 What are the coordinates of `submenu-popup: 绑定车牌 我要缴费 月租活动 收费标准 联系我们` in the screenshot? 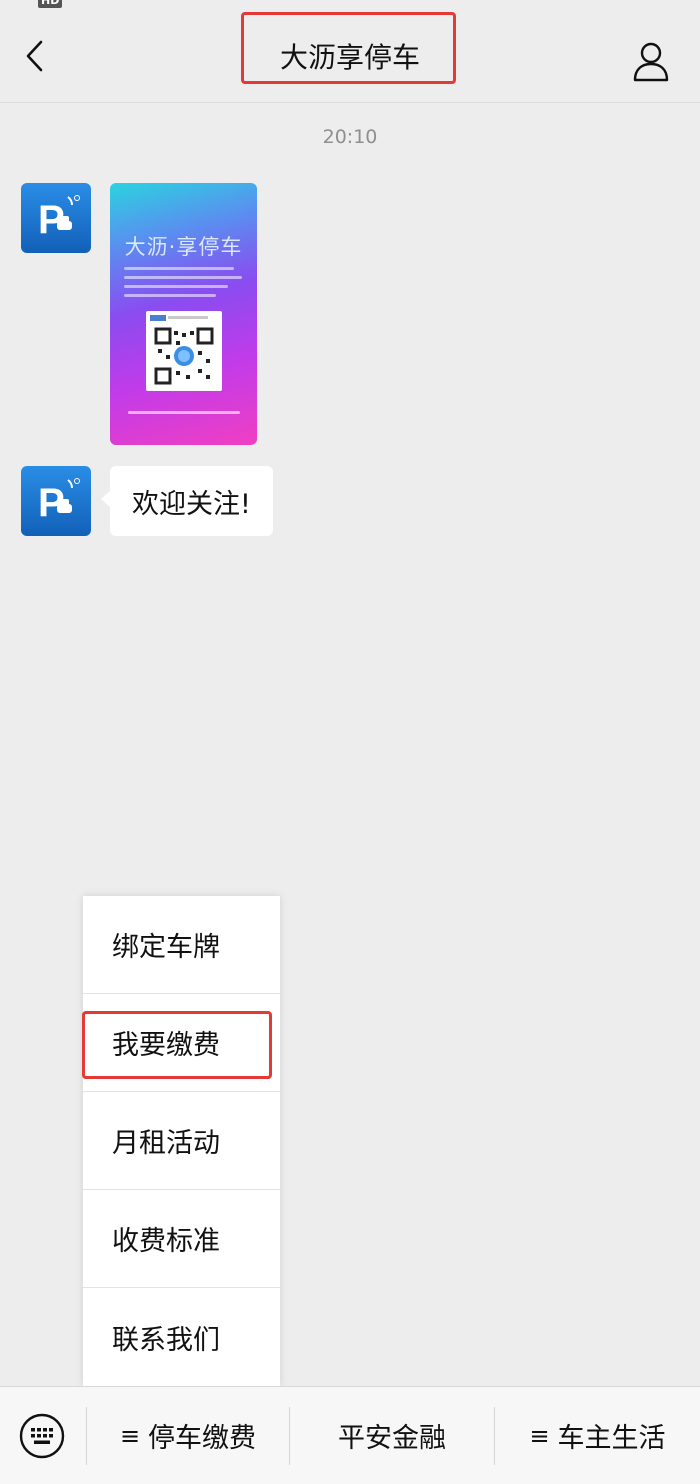 It's located at (181, 1141).